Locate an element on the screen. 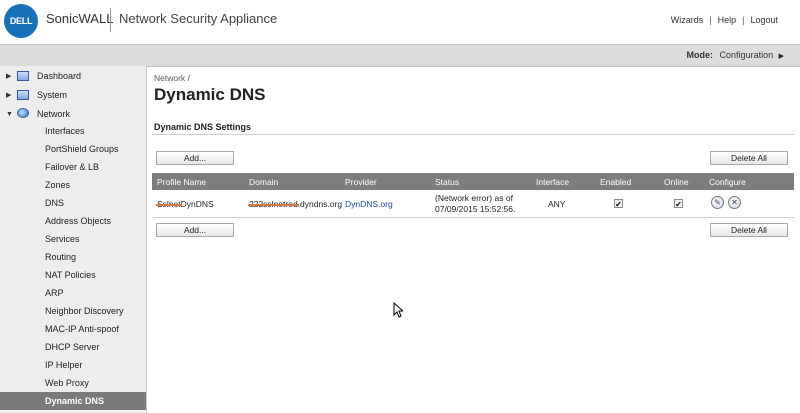  sidebar-item-label: ARP is located at coordinates (54, 293).